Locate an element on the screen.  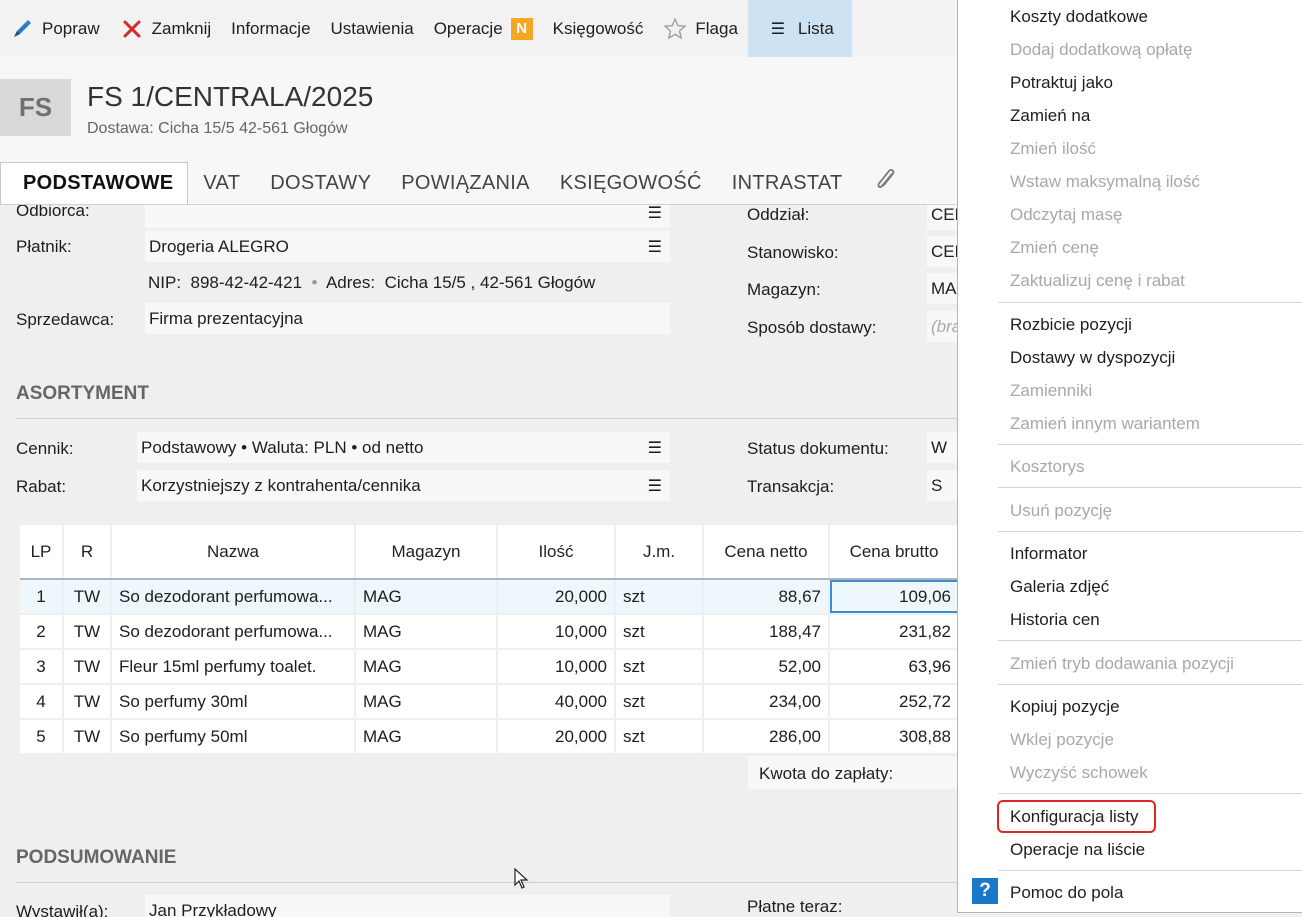
menu-item-dostawy-dyspozycji: Dostawy w dyspozycji is located at coordinates (1092, 358).